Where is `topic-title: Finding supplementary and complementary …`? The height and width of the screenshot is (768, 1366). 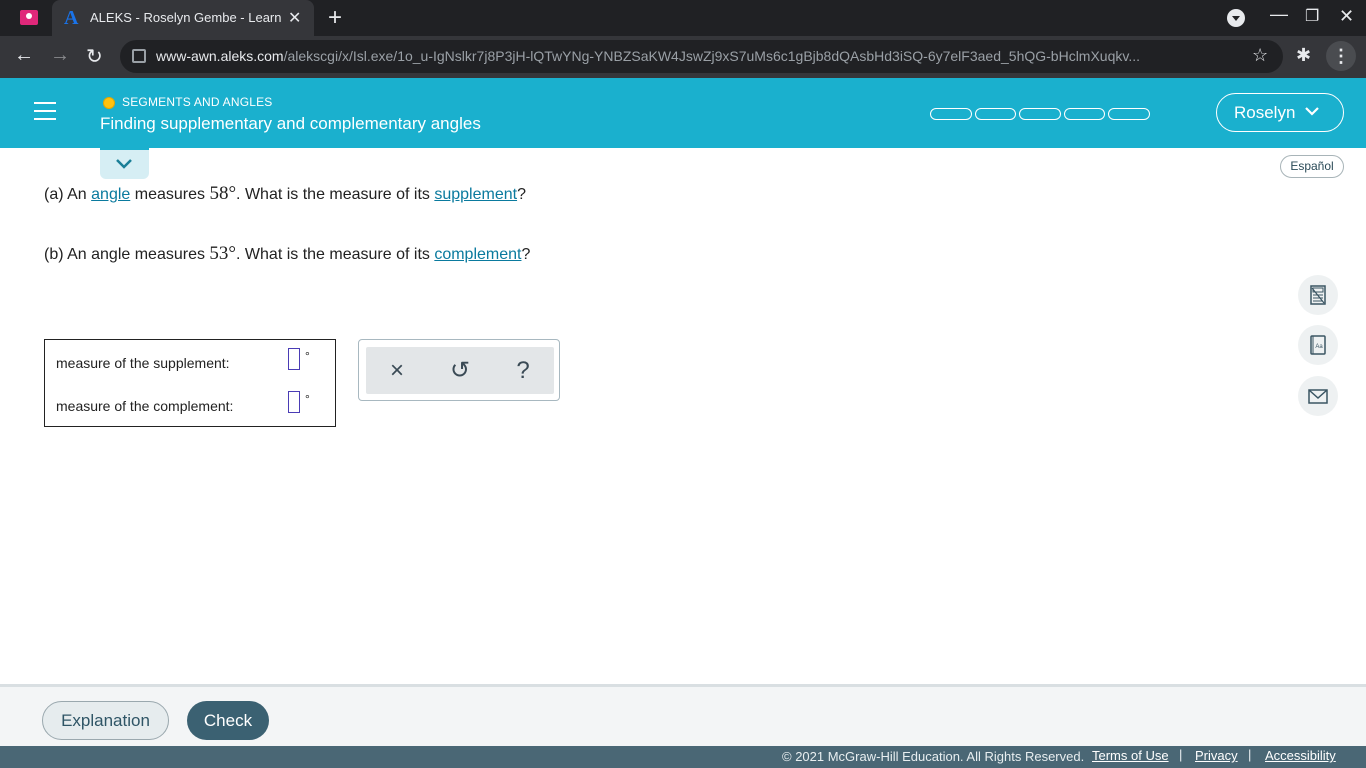
topic-title: Finding supplementary and complementary … is located at coordinates (290, 123).